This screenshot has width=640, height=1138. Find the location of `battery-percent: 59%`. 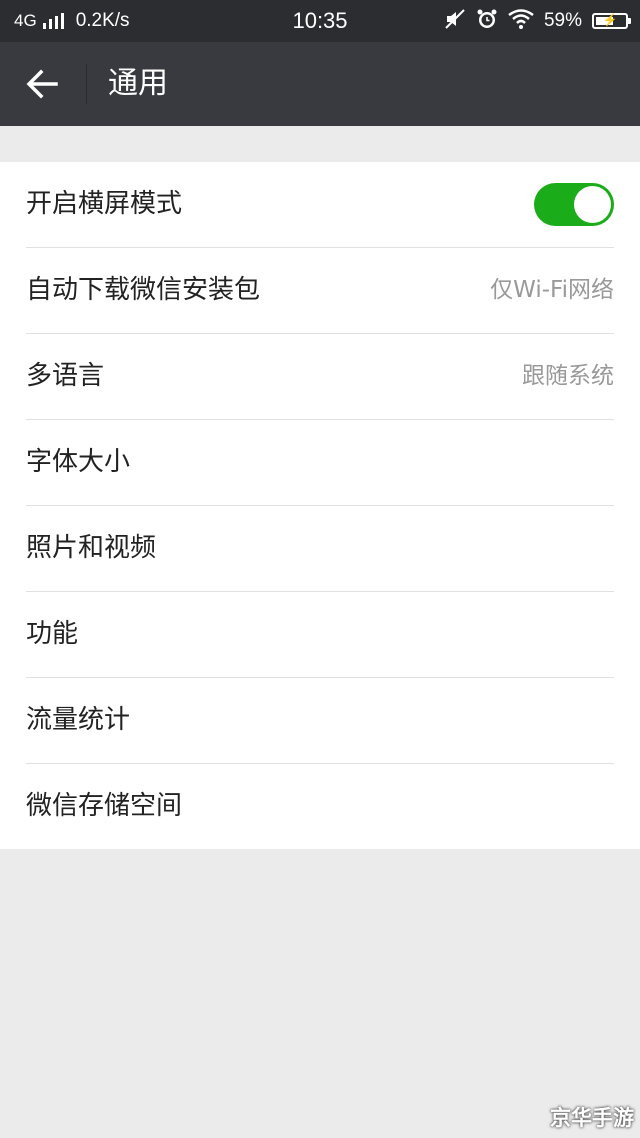

battery-percent: 59% is located at coordinates (562, 20).